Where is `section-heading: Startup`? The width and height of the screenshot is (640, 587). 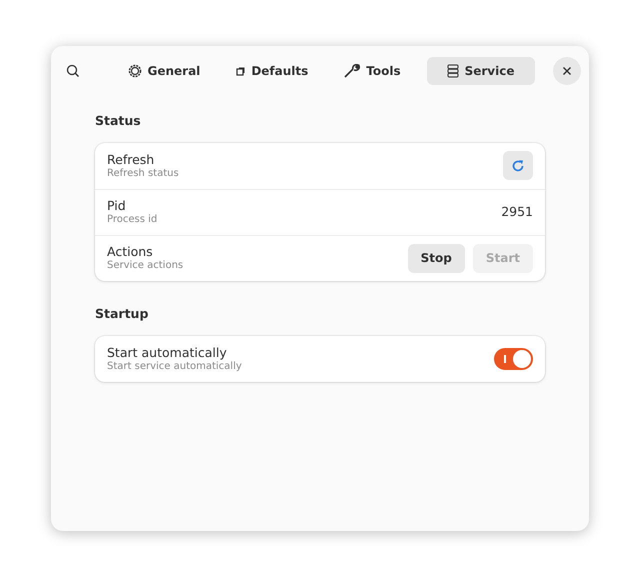 section-heading: Startup is located at coordinates (122, 313).